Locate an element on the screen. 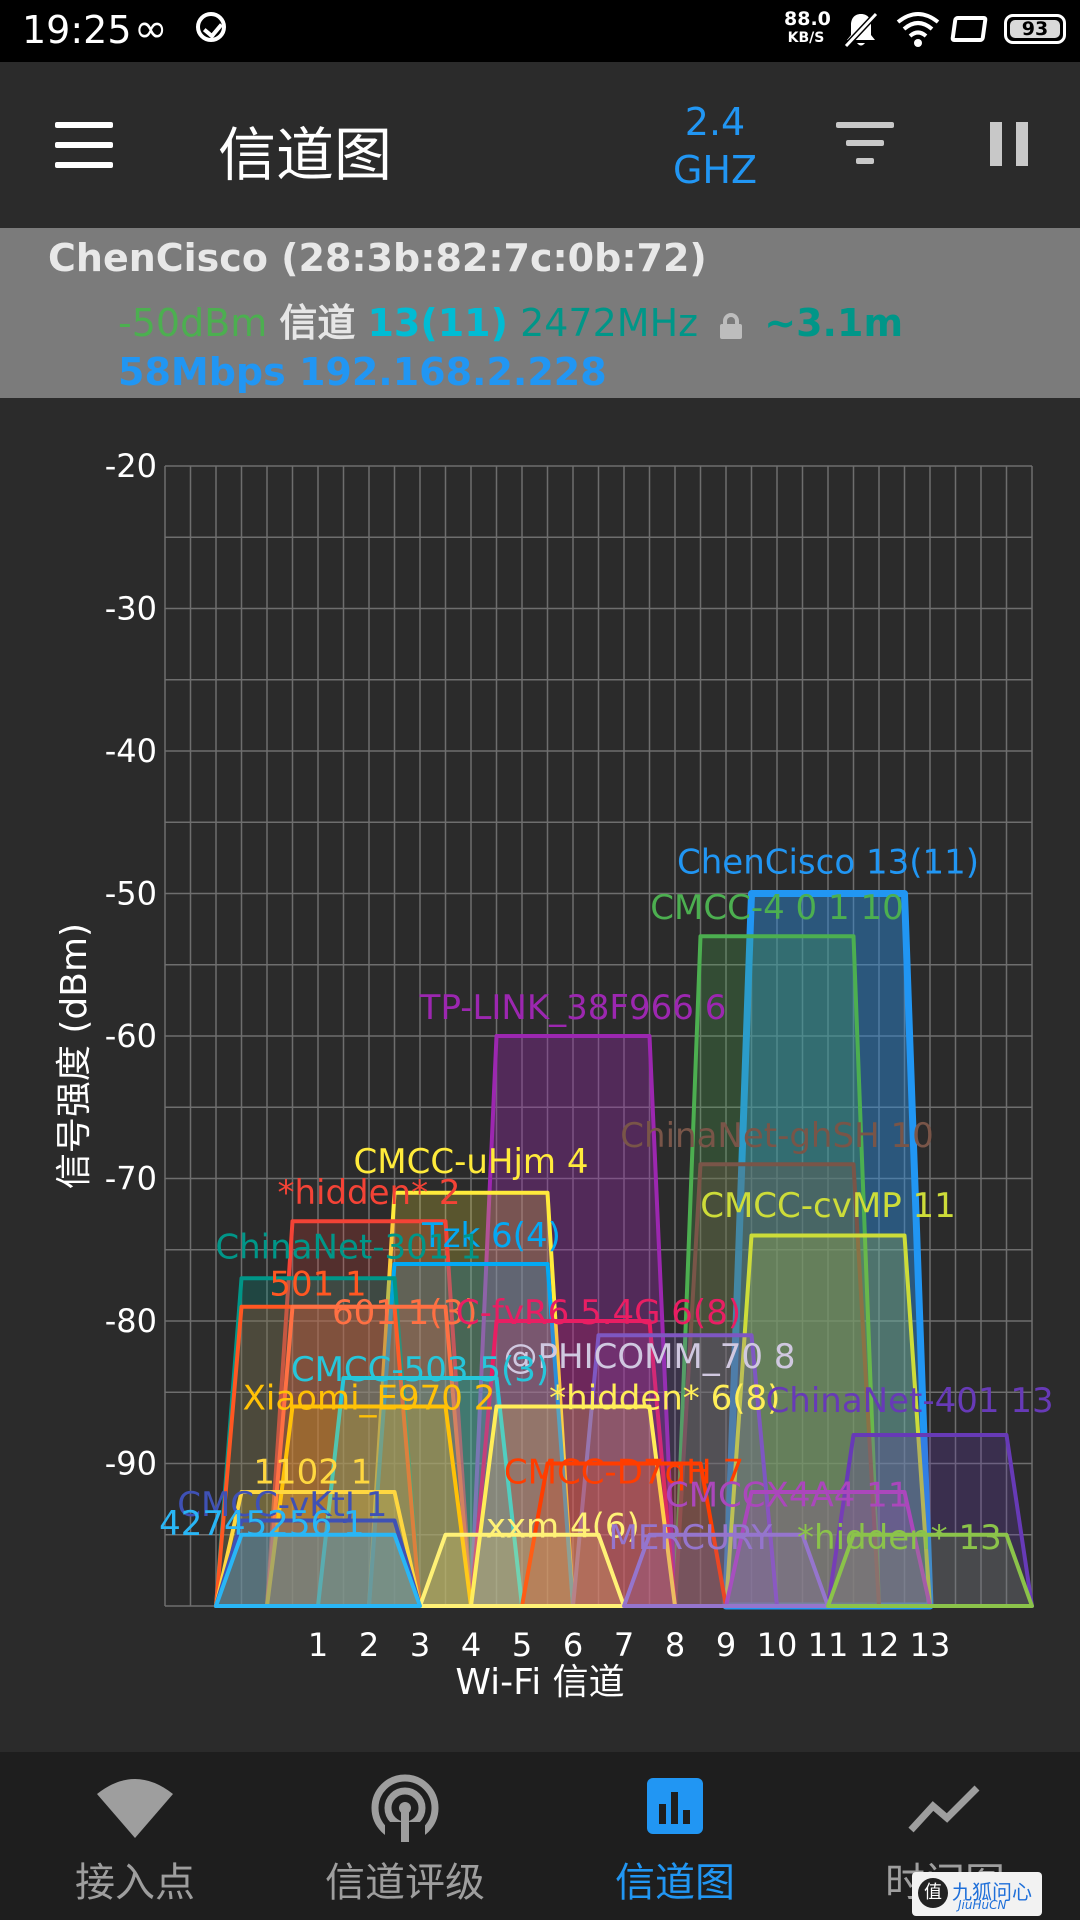 This screenshot has width=1080, height=1920. line-chart-icon is located at coordinates (944, 1809).